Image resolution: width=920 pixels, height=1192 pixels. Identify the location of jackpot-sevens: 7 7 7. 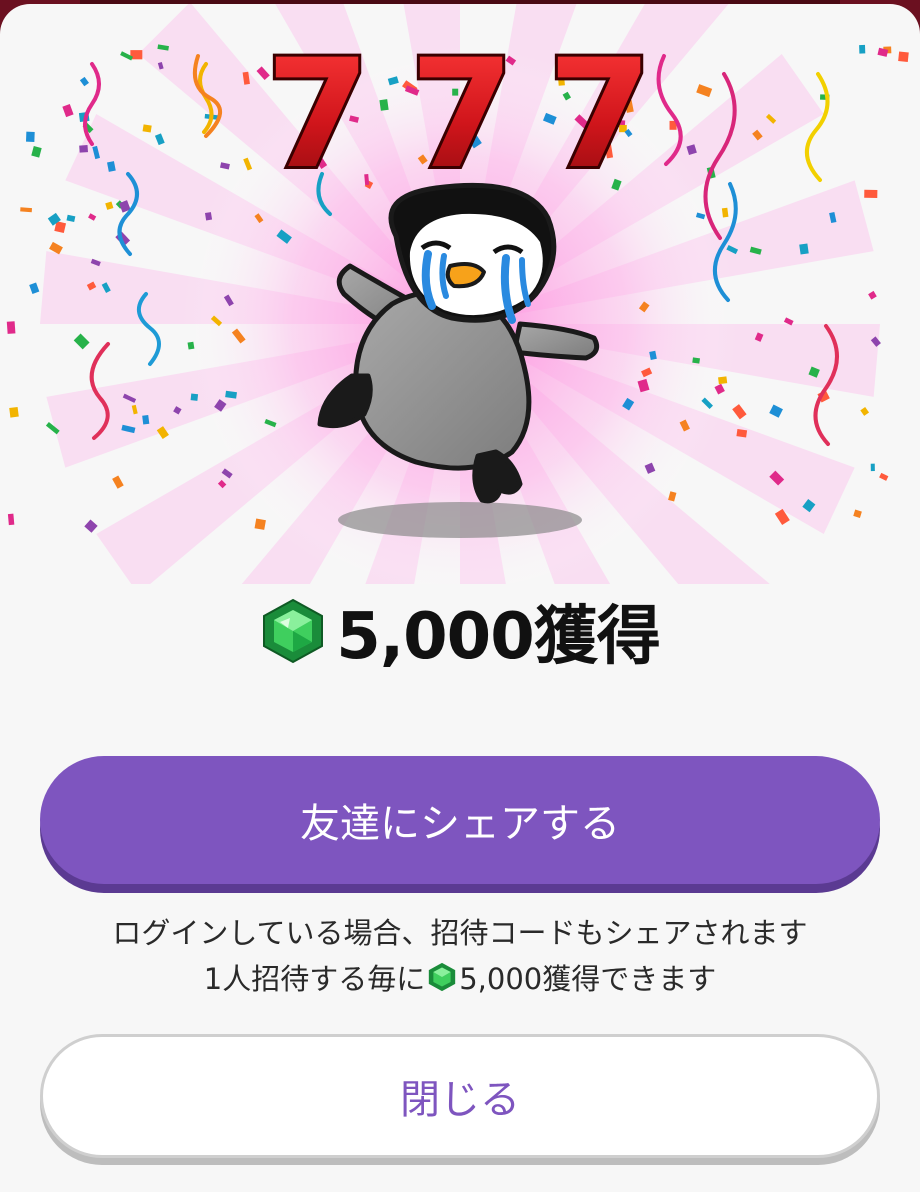
(459, 115).